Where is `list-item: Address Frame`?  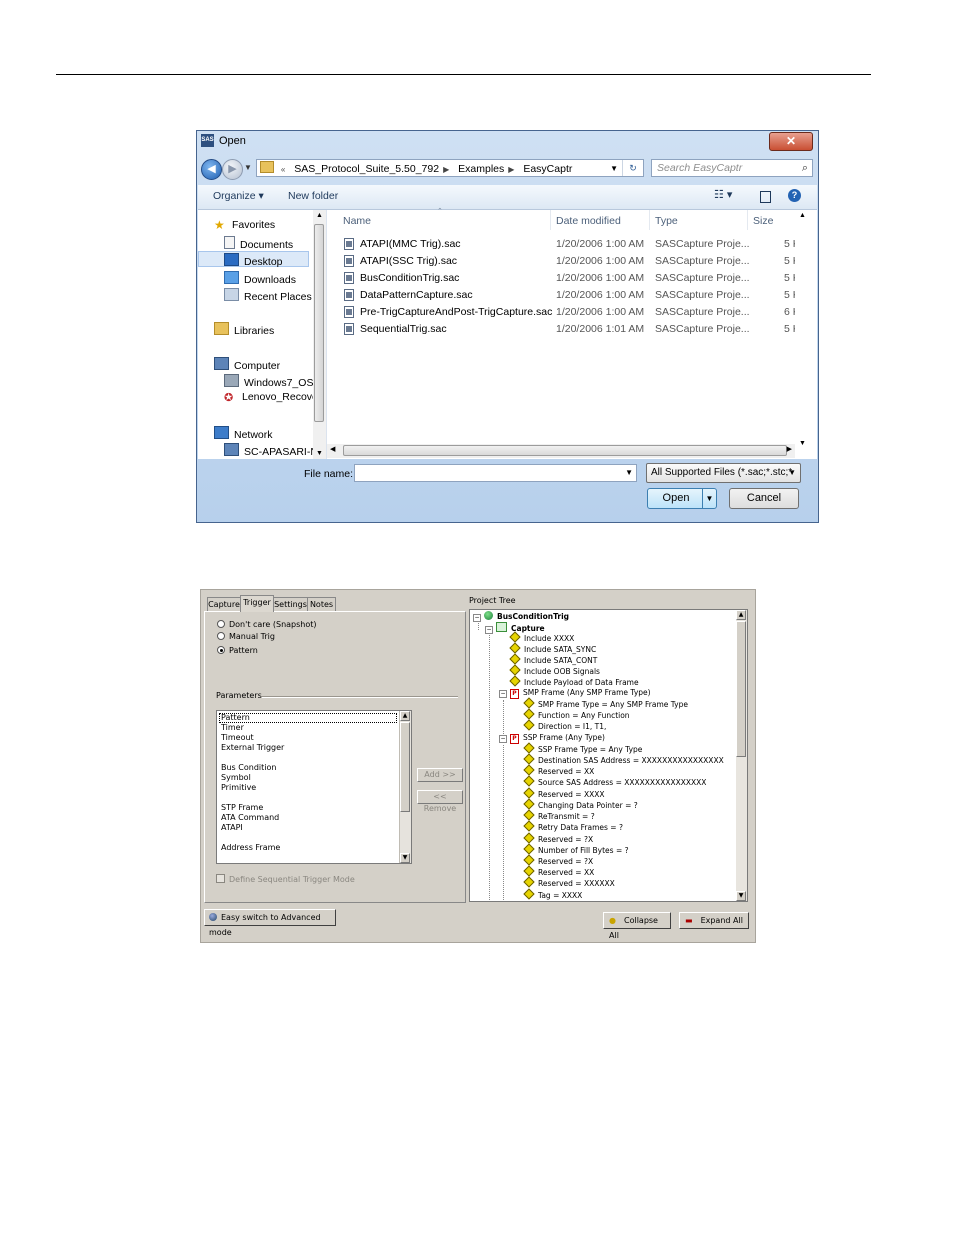 list-item: Address Frame is located at coordinates (250, 847).